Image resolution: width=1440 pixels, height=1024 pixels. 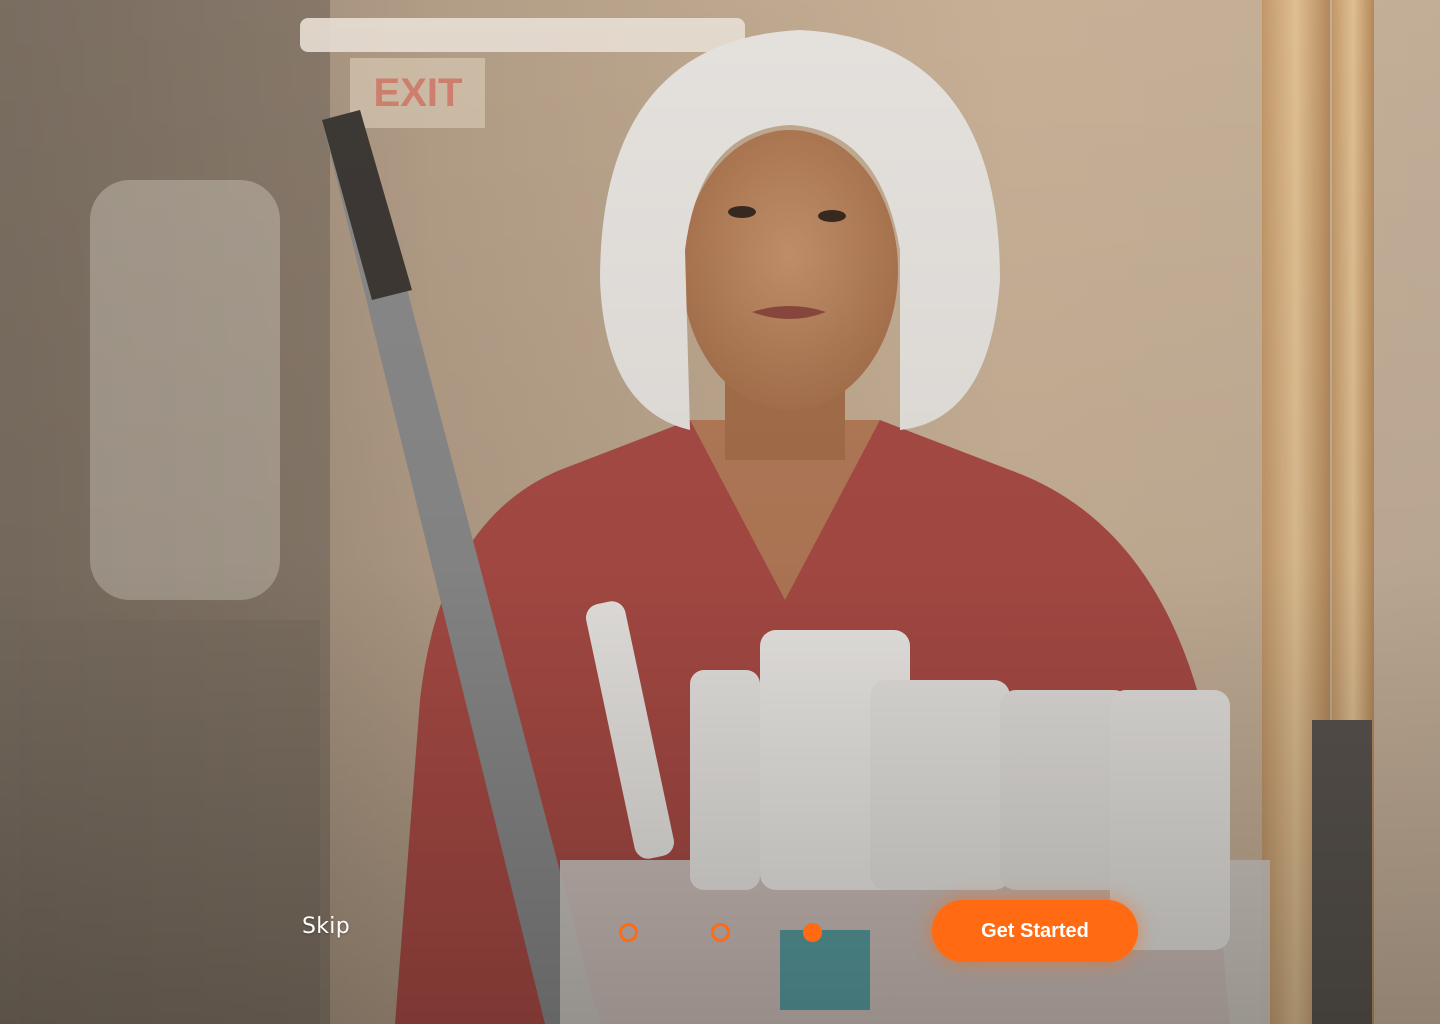 I want to click on skip-button: Skip, so click(x=326, y=926).